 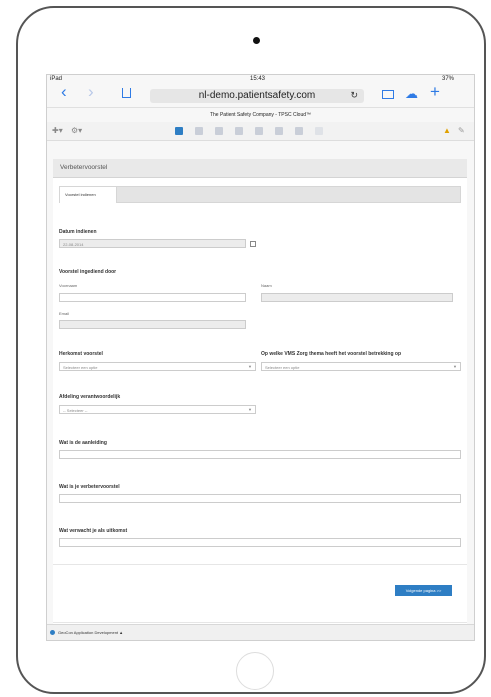 I want to click on bookmarks-icon, so click(x=388, y=94).